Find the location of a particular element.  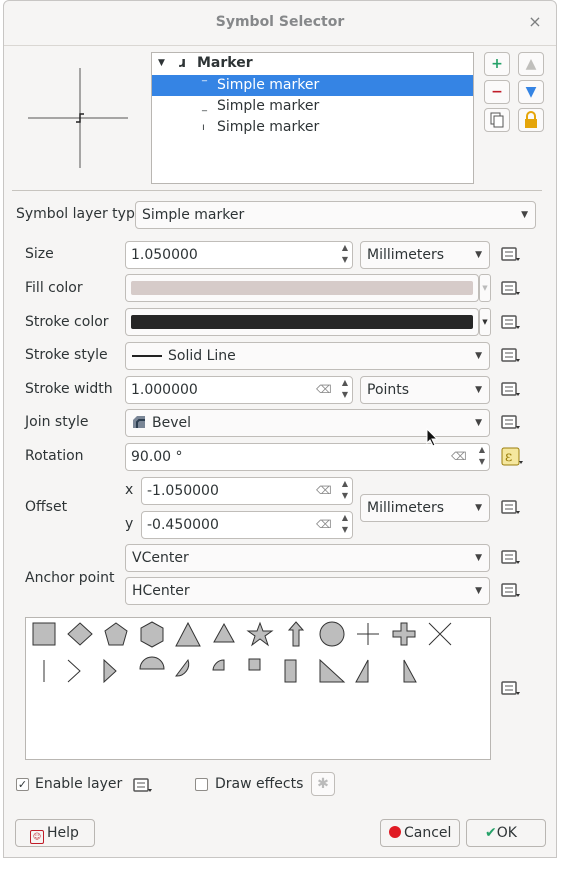

offset-x-spinbox: -1.050000 ⌫ ▲ ▼ is located at coordinates (247, 491).